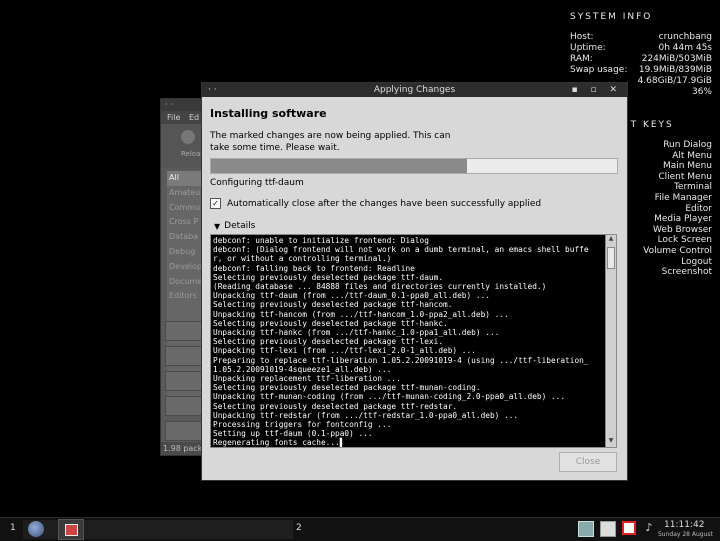 The width and height of the screenshot is (720, 541). I want to click on window-controls-icon: ▪ ▫ ✕, so click(597, 90).